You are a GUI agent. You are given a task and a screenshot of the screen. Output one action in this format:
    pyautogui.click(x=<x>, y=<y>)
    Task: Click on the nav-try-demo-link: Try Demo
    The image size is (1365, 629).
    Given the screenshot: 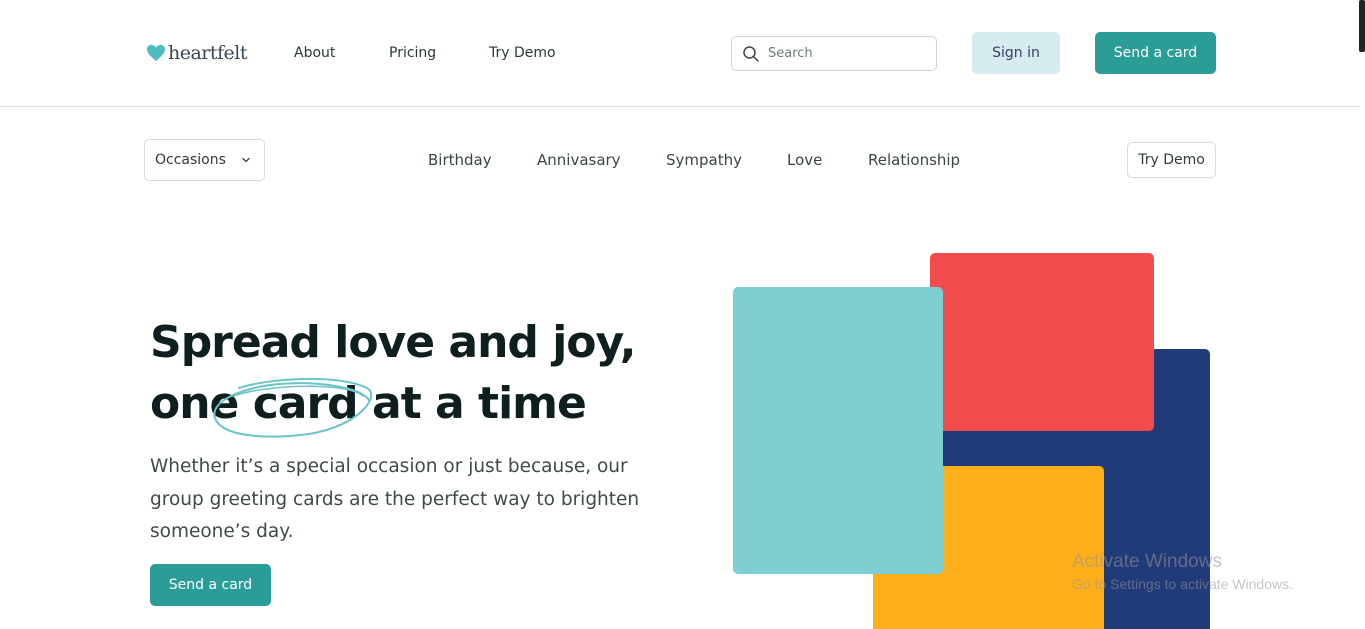 What is the action you would take?
    pyautogui.click(x=522, y=53)
    